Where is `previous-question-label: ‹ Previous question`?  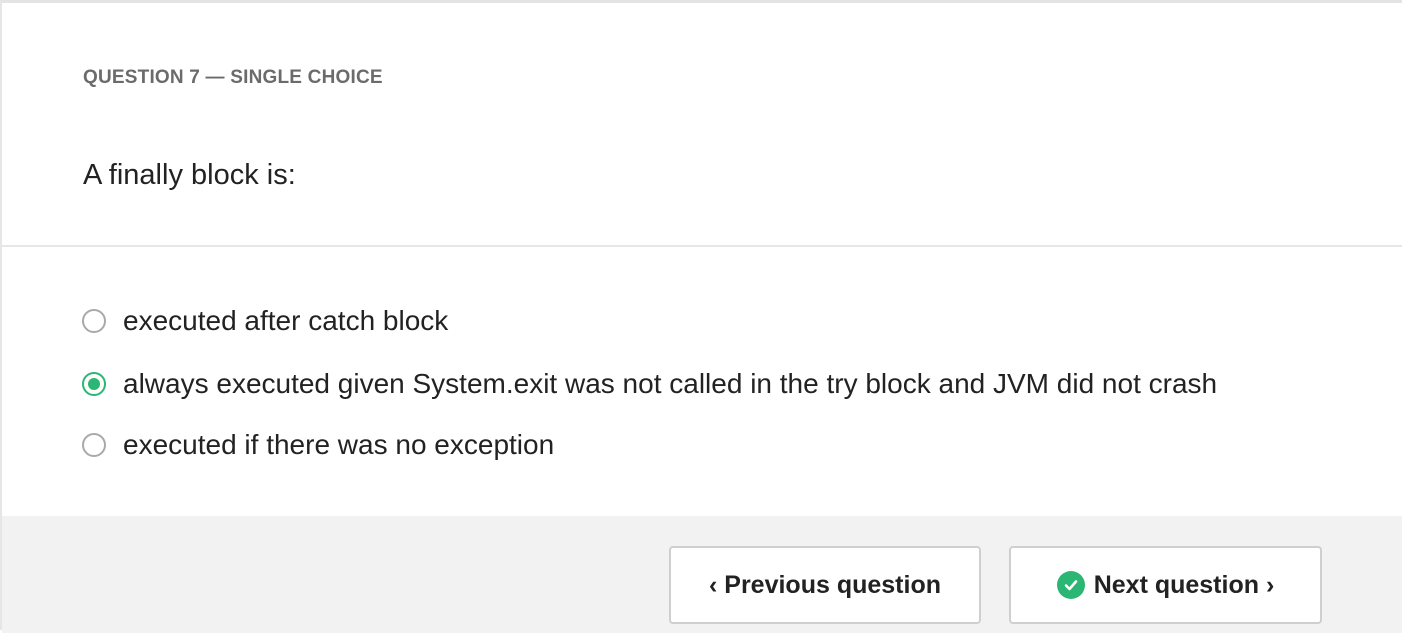
previous-question-label: ‹ Previous question is located at coordinates (825, 584).